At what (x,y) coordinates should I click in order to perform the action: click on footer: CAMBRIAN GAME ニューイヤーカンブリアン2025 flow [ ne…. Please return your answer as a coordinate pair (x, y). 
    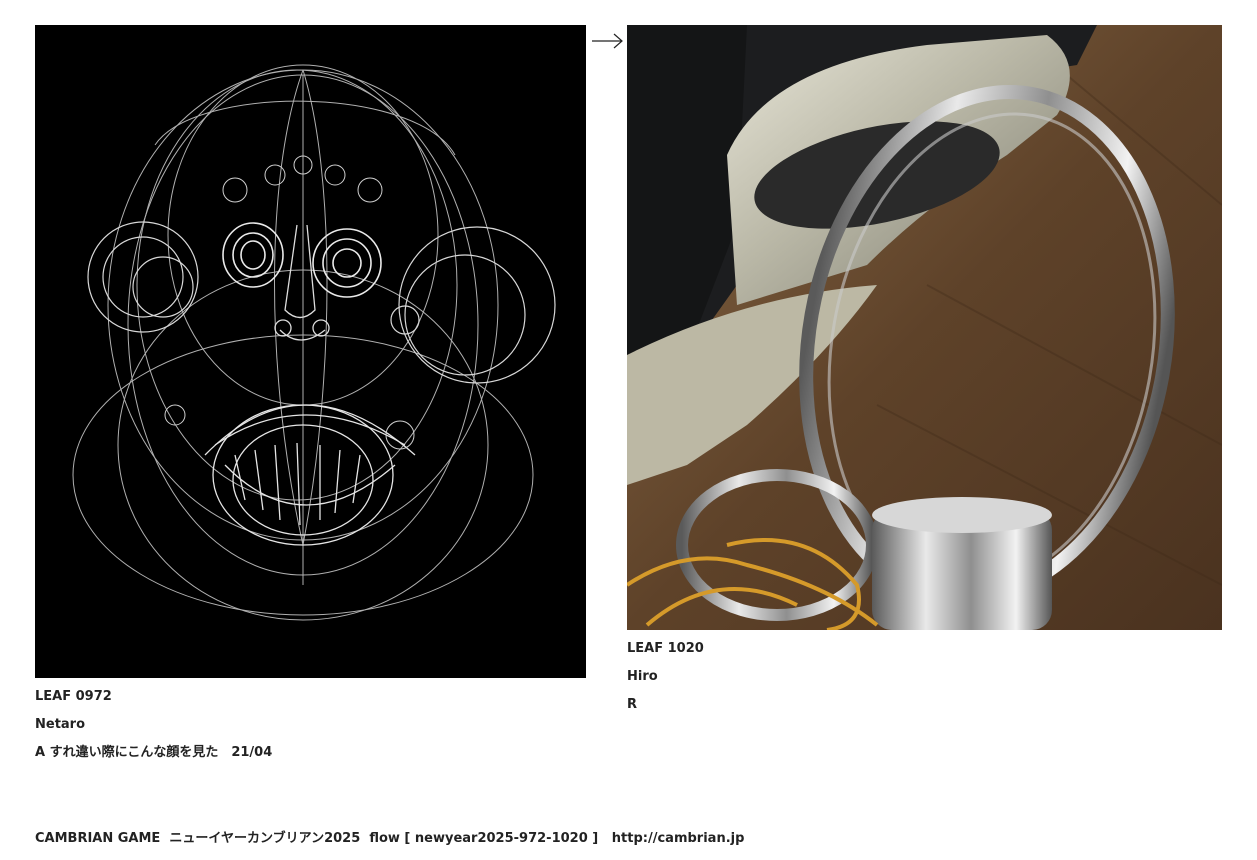
    Looking at the image, I should click on (389, 836).